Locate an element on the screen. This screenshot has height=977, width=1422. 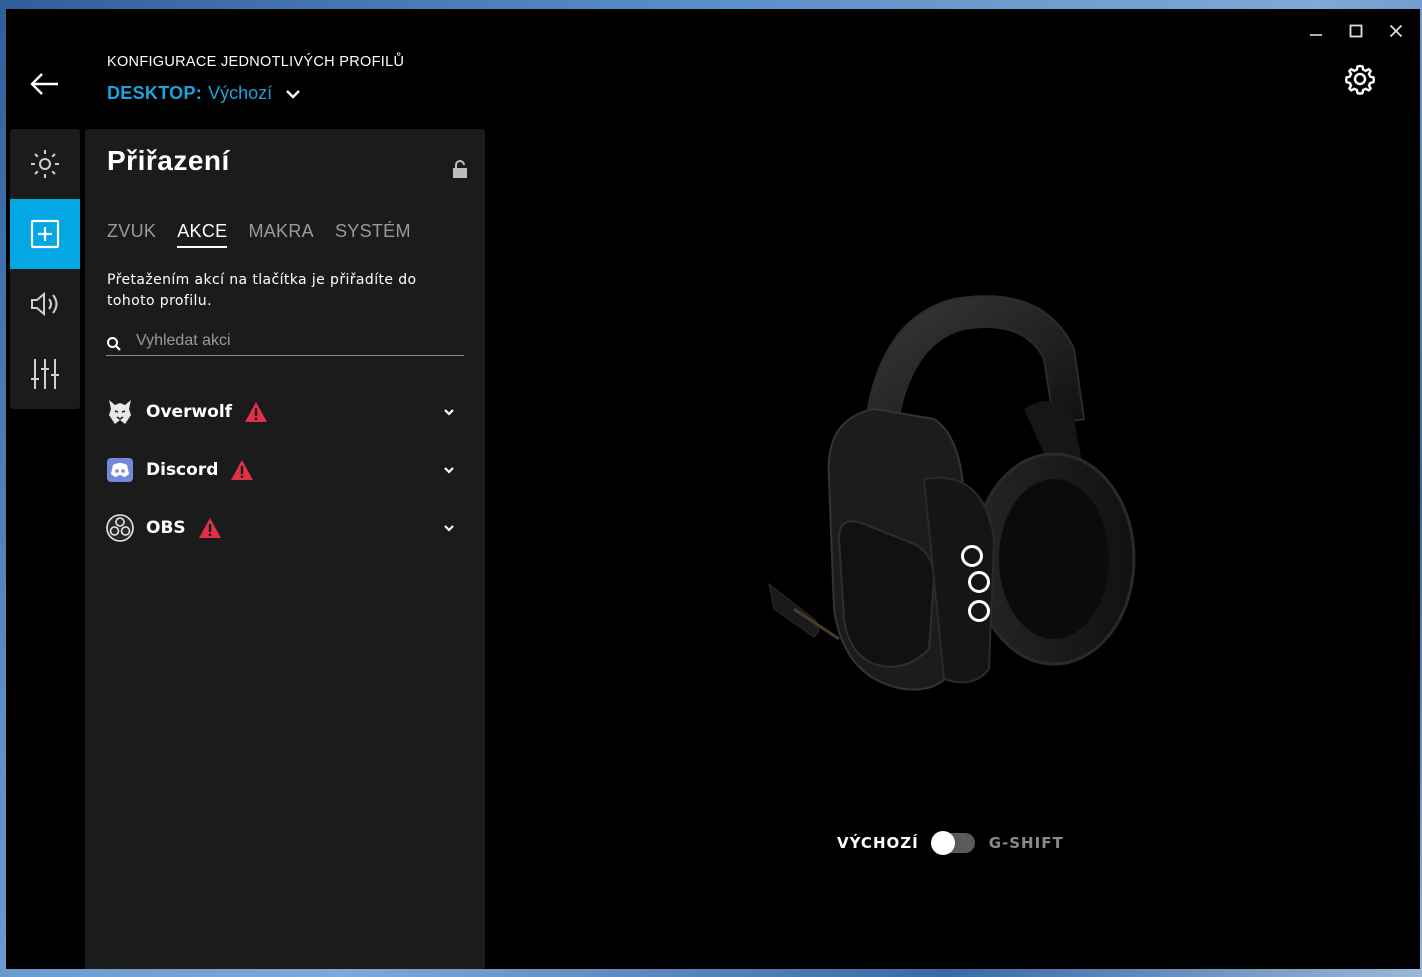
tab-zvuk: ZVUK is located at coordinates (131, 234).